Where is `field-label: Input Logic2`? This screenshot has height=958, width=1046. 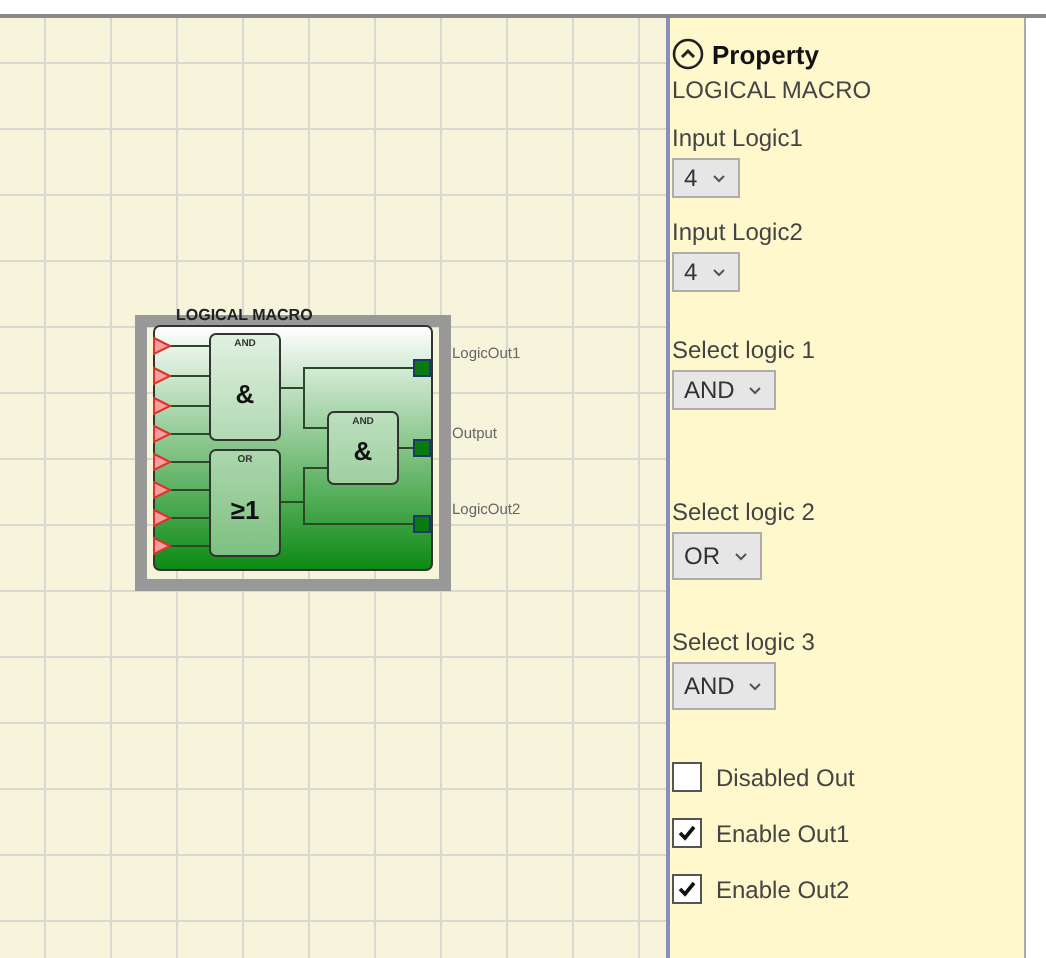 field-label: Input Logic2 is located at coordinates (738, 232).